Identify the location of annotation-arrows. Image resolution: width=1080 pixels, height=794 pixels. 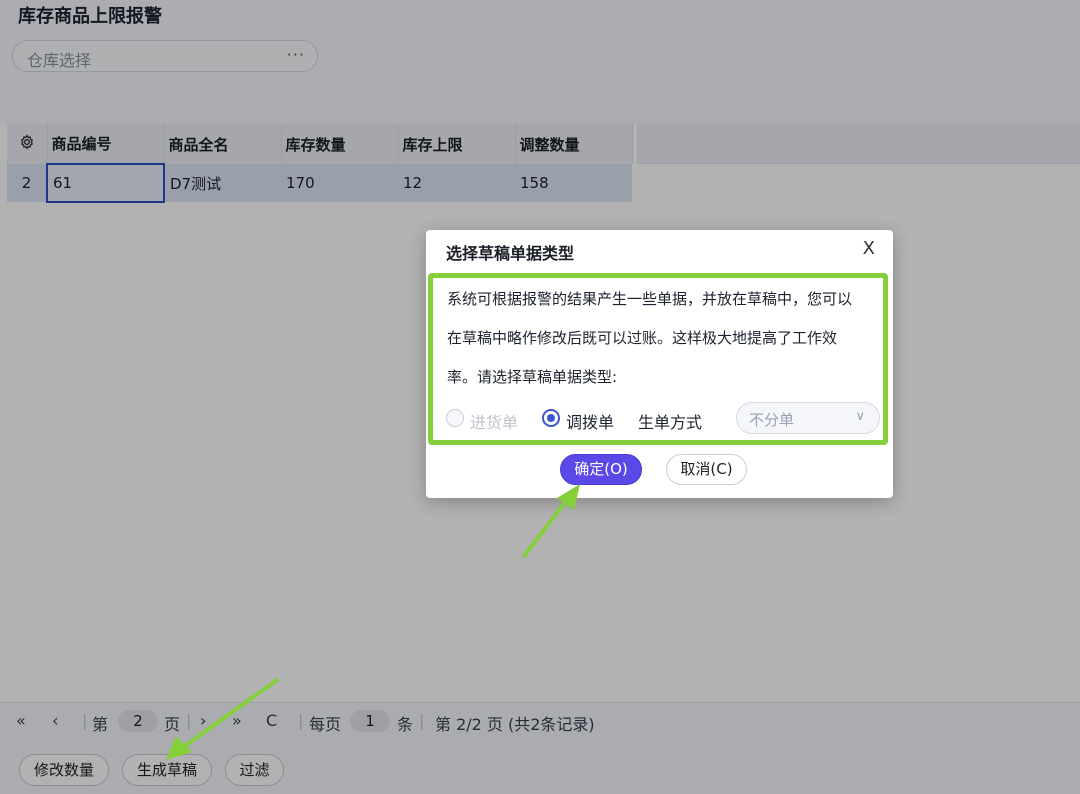
(373, 622).